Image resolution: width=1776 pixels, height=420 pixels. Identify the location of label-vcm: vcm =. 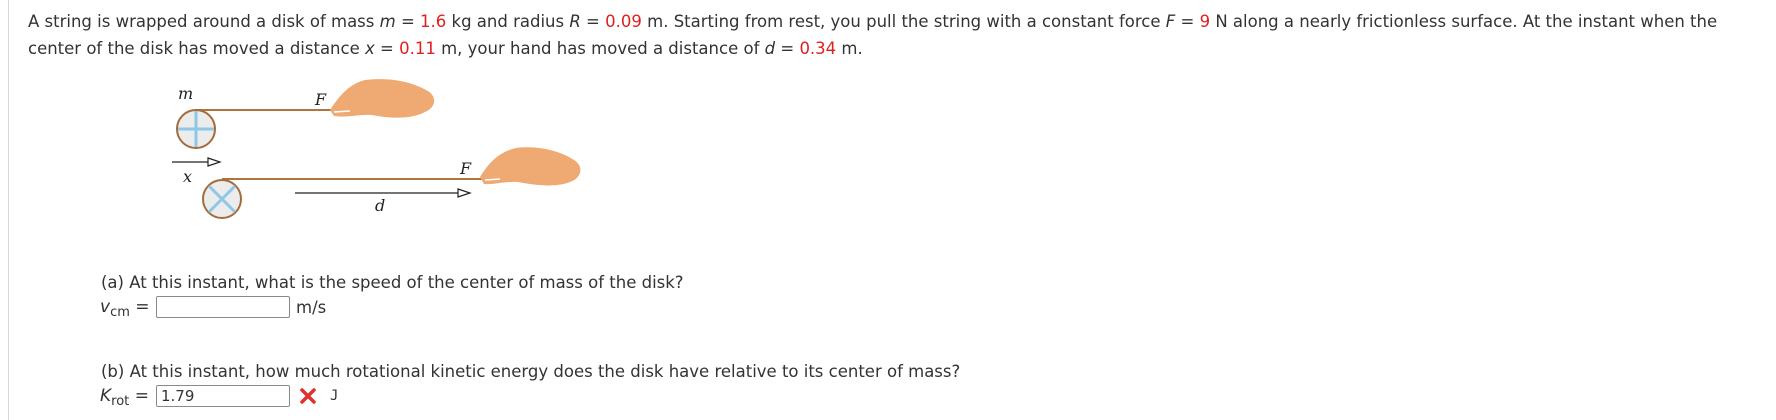
(128, 308).